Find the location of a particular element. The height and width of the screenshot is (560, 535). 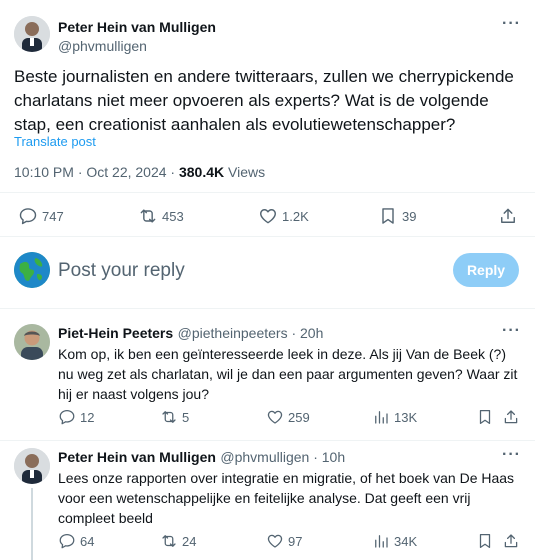

bookmark-action: 39 is located at coordinates (397, 216).